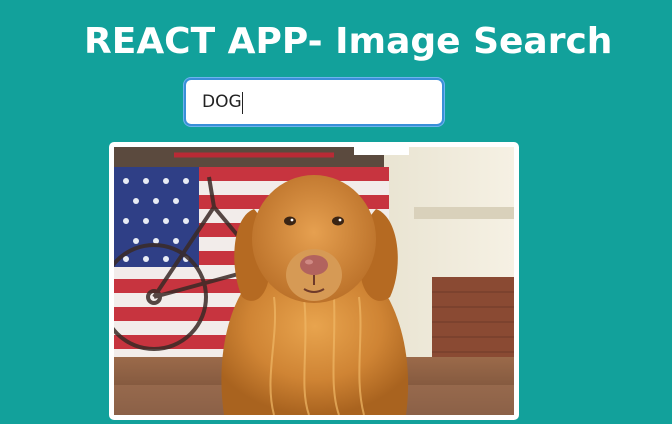  What do you see at coordinates (242, 103) in the screenshot?
I see `text-caret` at bounding box center [242, 103].